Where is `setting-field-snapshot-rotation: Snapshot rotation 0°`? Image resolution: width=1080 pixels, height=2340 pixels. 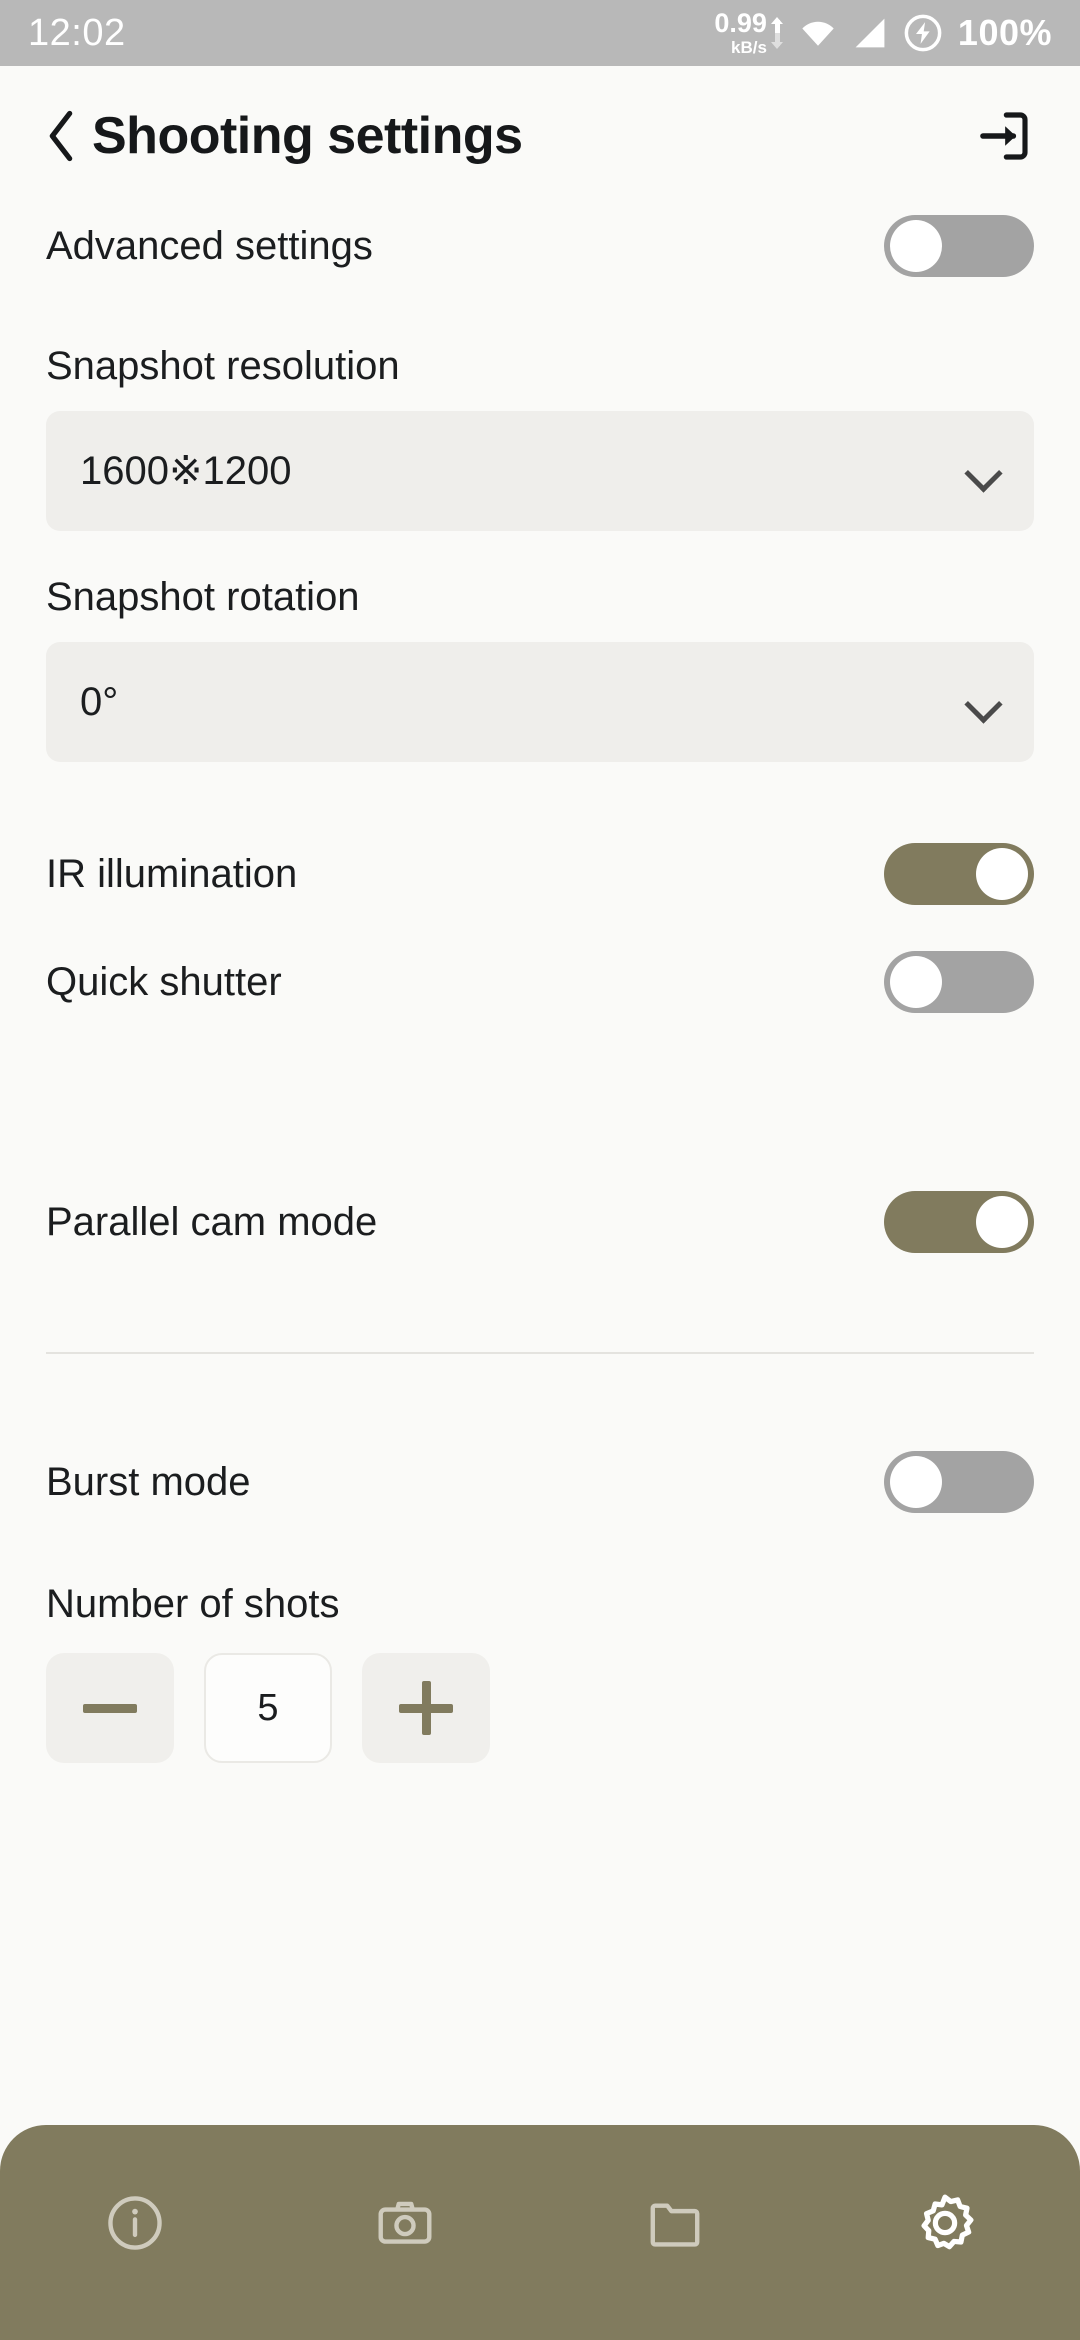 setting-field-snapshot-rotation: Snapshot rotation 0° is located at coordinates (540, 668).